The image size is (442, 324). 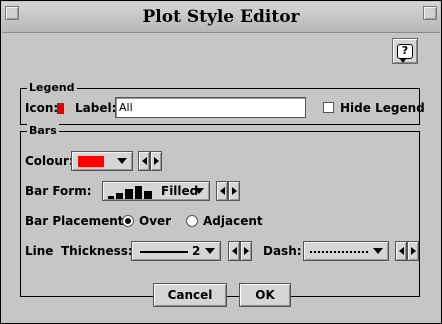 What do you see at coordinates (339, 252) in the screenshot?
I see `dash-line-sample` at bounding box center [339, 252].